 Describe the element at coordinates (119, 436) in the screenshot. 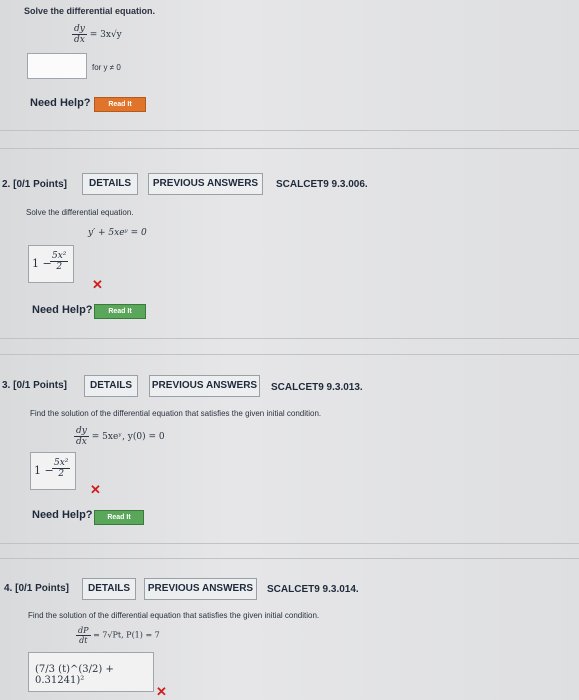

I see `q3-equation: dy dx = 5xeʸ, y(0) = 0` at that location.